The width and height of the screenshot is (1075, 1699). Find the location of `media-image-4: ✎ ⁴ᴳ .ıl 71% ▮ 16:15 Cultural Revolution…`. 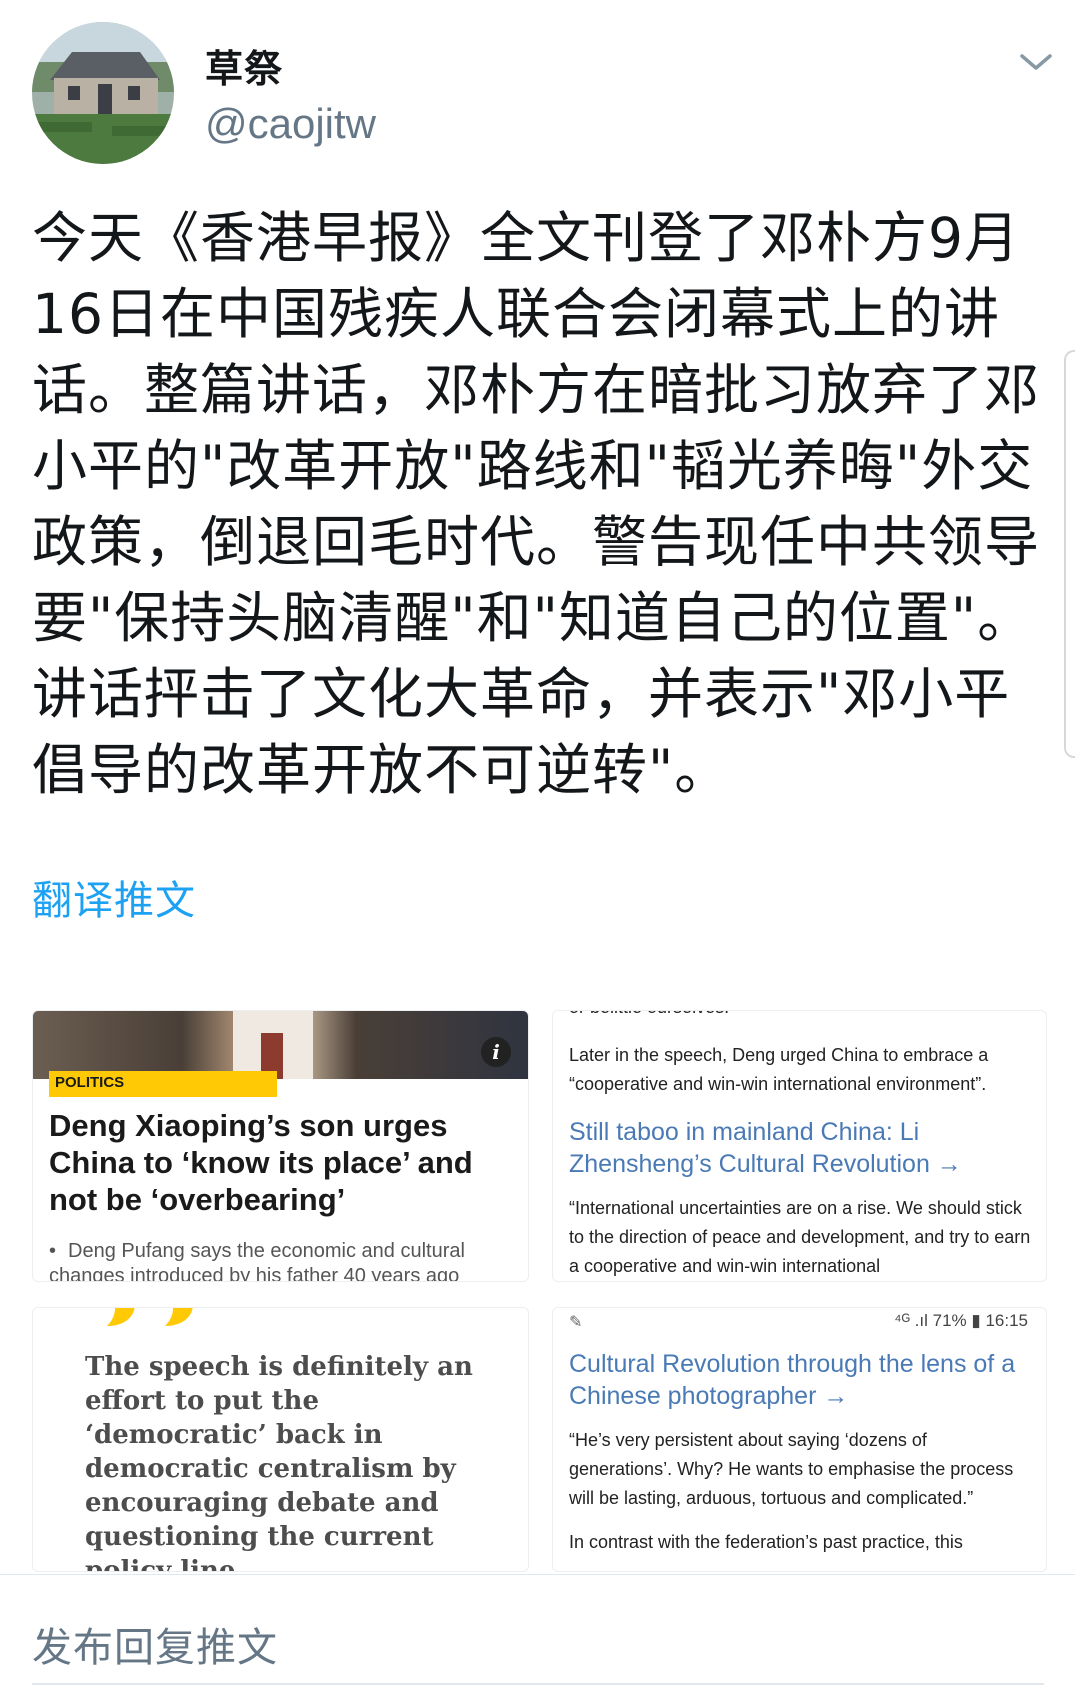

media-image-4: ✎ ⁴ᴳ .ıl 71% ▮ 16:15 Cultural Revolution… is located at coordinates (799, 1439).